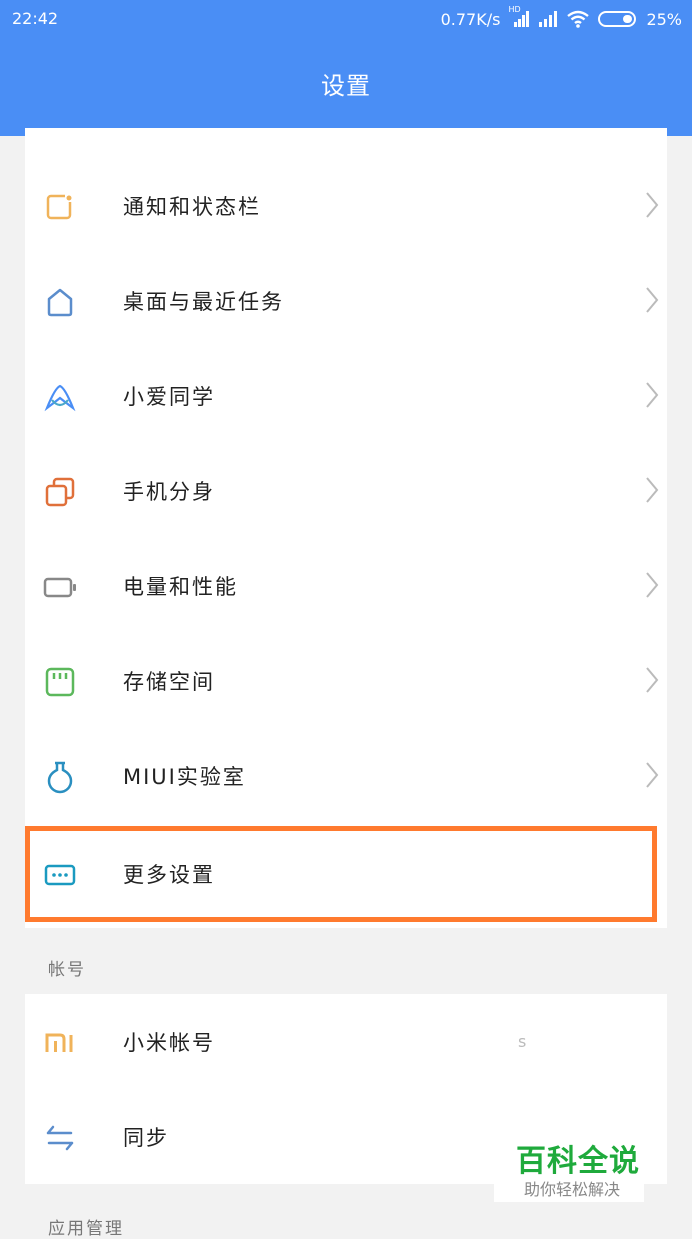 The width and height of the screenshot is (692, 1239). What do you see at coordinates (346, 68) in the screenshot?
I see `header-bar: 22:42 0.77K/s HD 25% 设置` at bounding box center [346, 68].